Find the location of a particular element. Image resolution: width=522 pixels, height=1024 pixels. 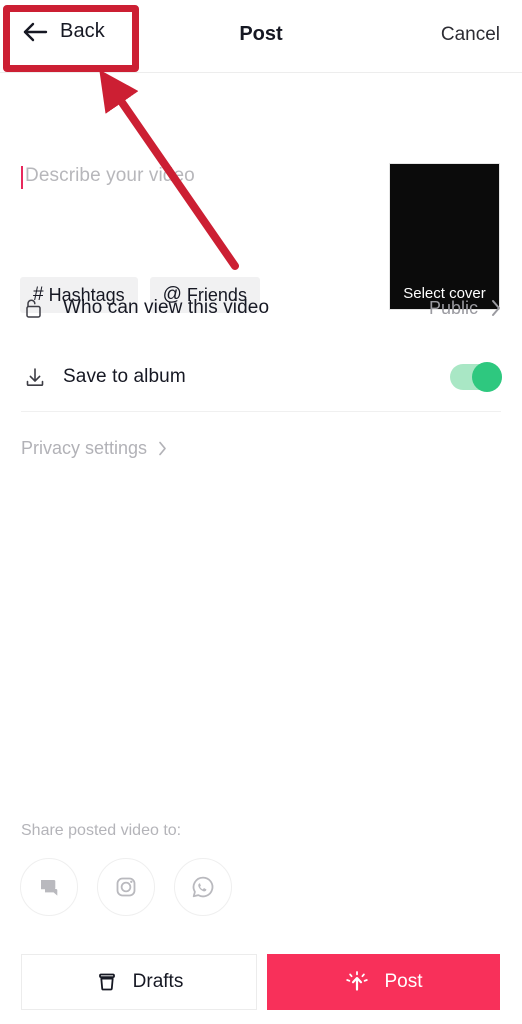

privacy-settings-link: Privacy settings is located at coordinates (94, 448).